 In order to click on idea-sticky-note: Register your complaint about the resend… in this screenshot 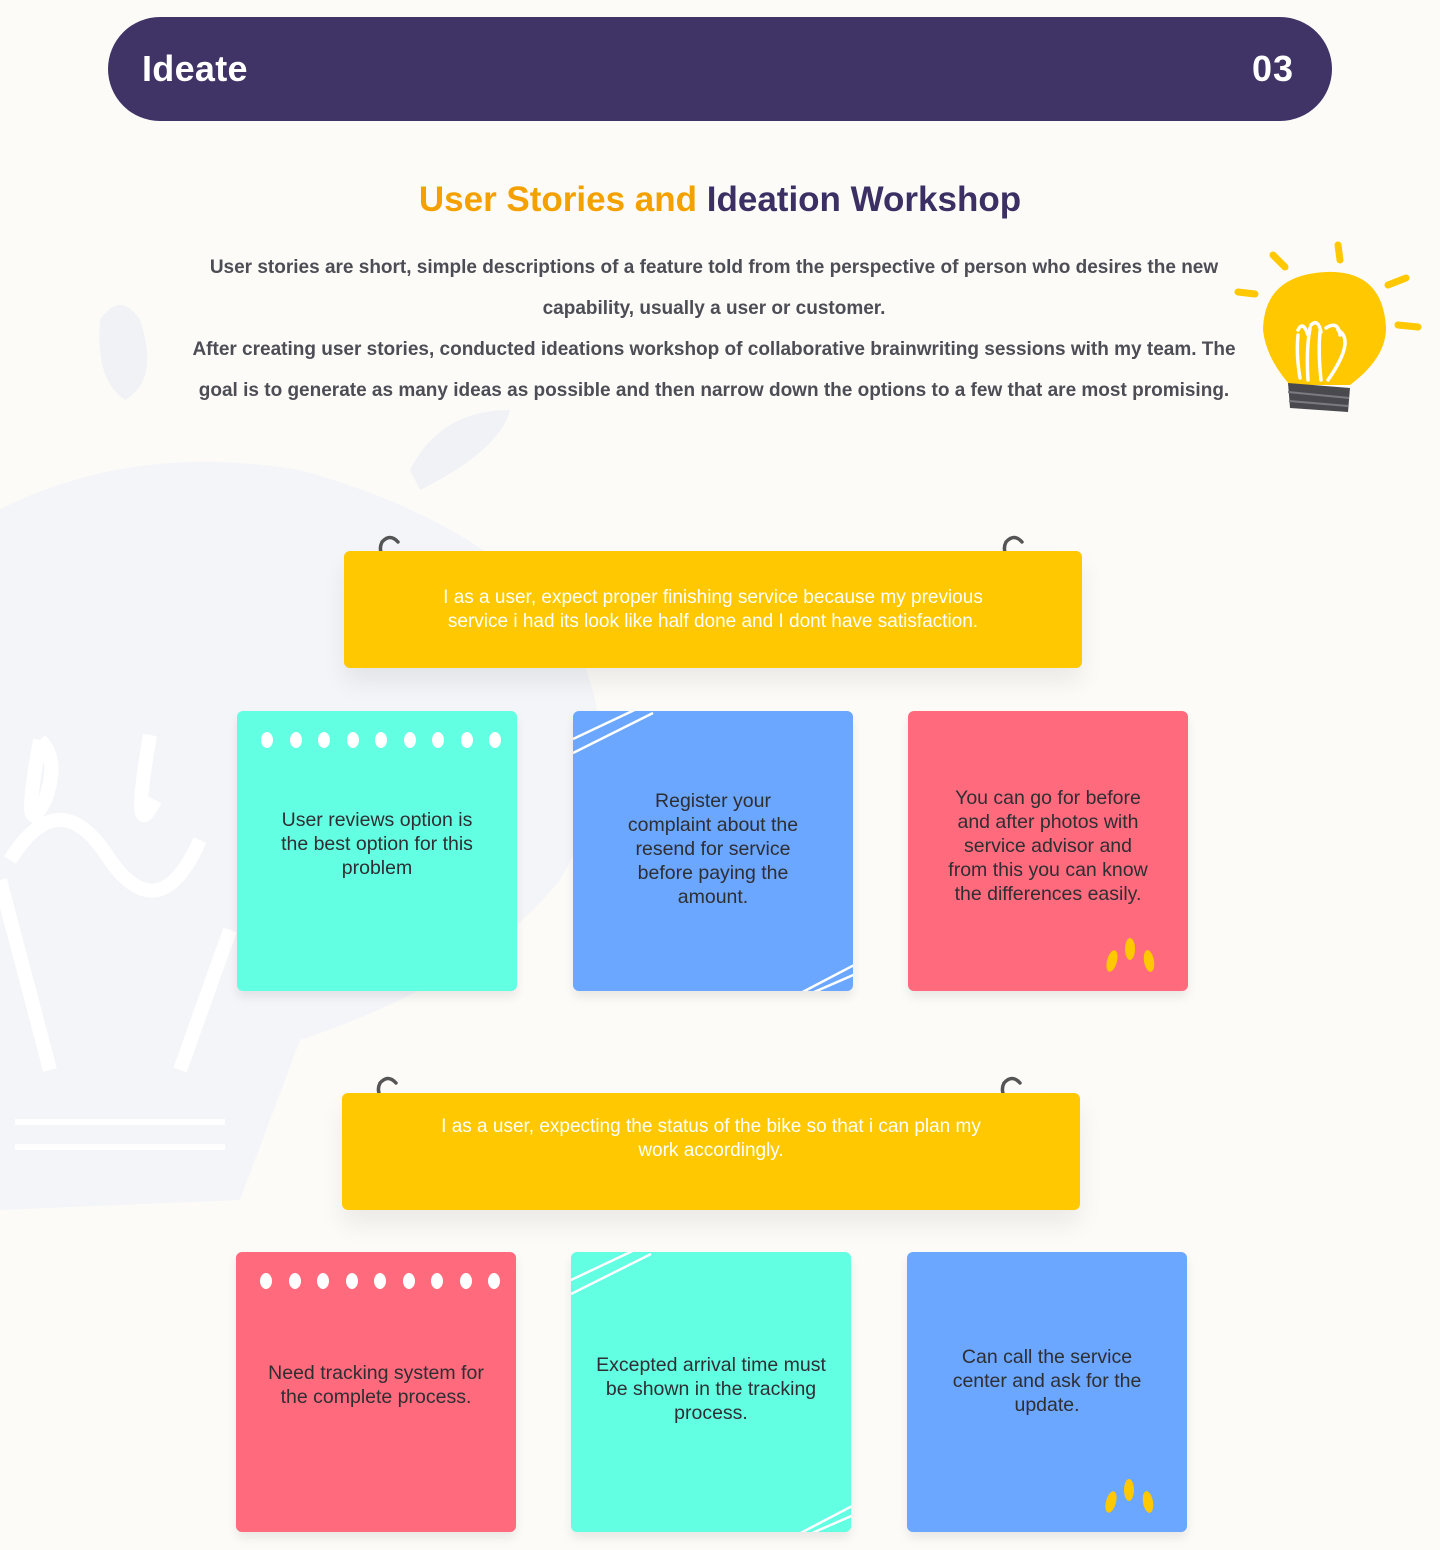, I will do `click(713, 851)`.